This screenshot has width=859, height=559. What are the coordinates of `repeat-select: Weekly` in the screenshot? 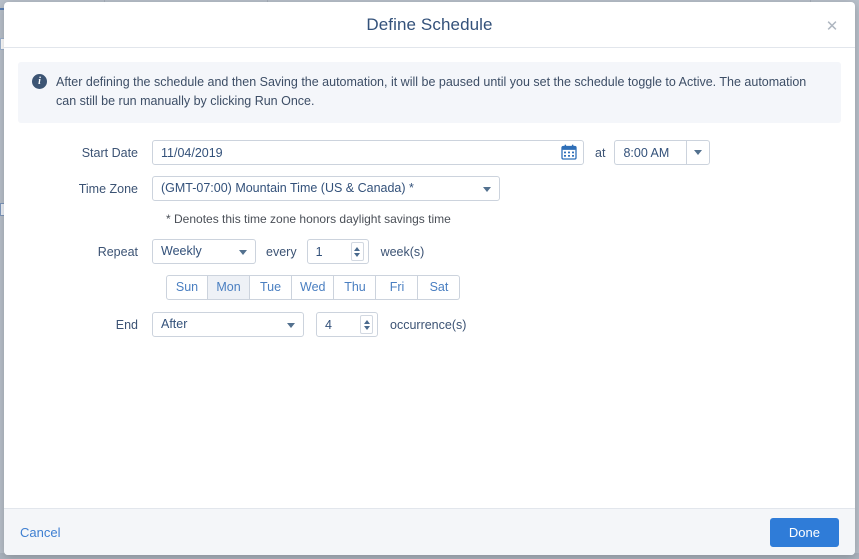 It's located at (204, 251).